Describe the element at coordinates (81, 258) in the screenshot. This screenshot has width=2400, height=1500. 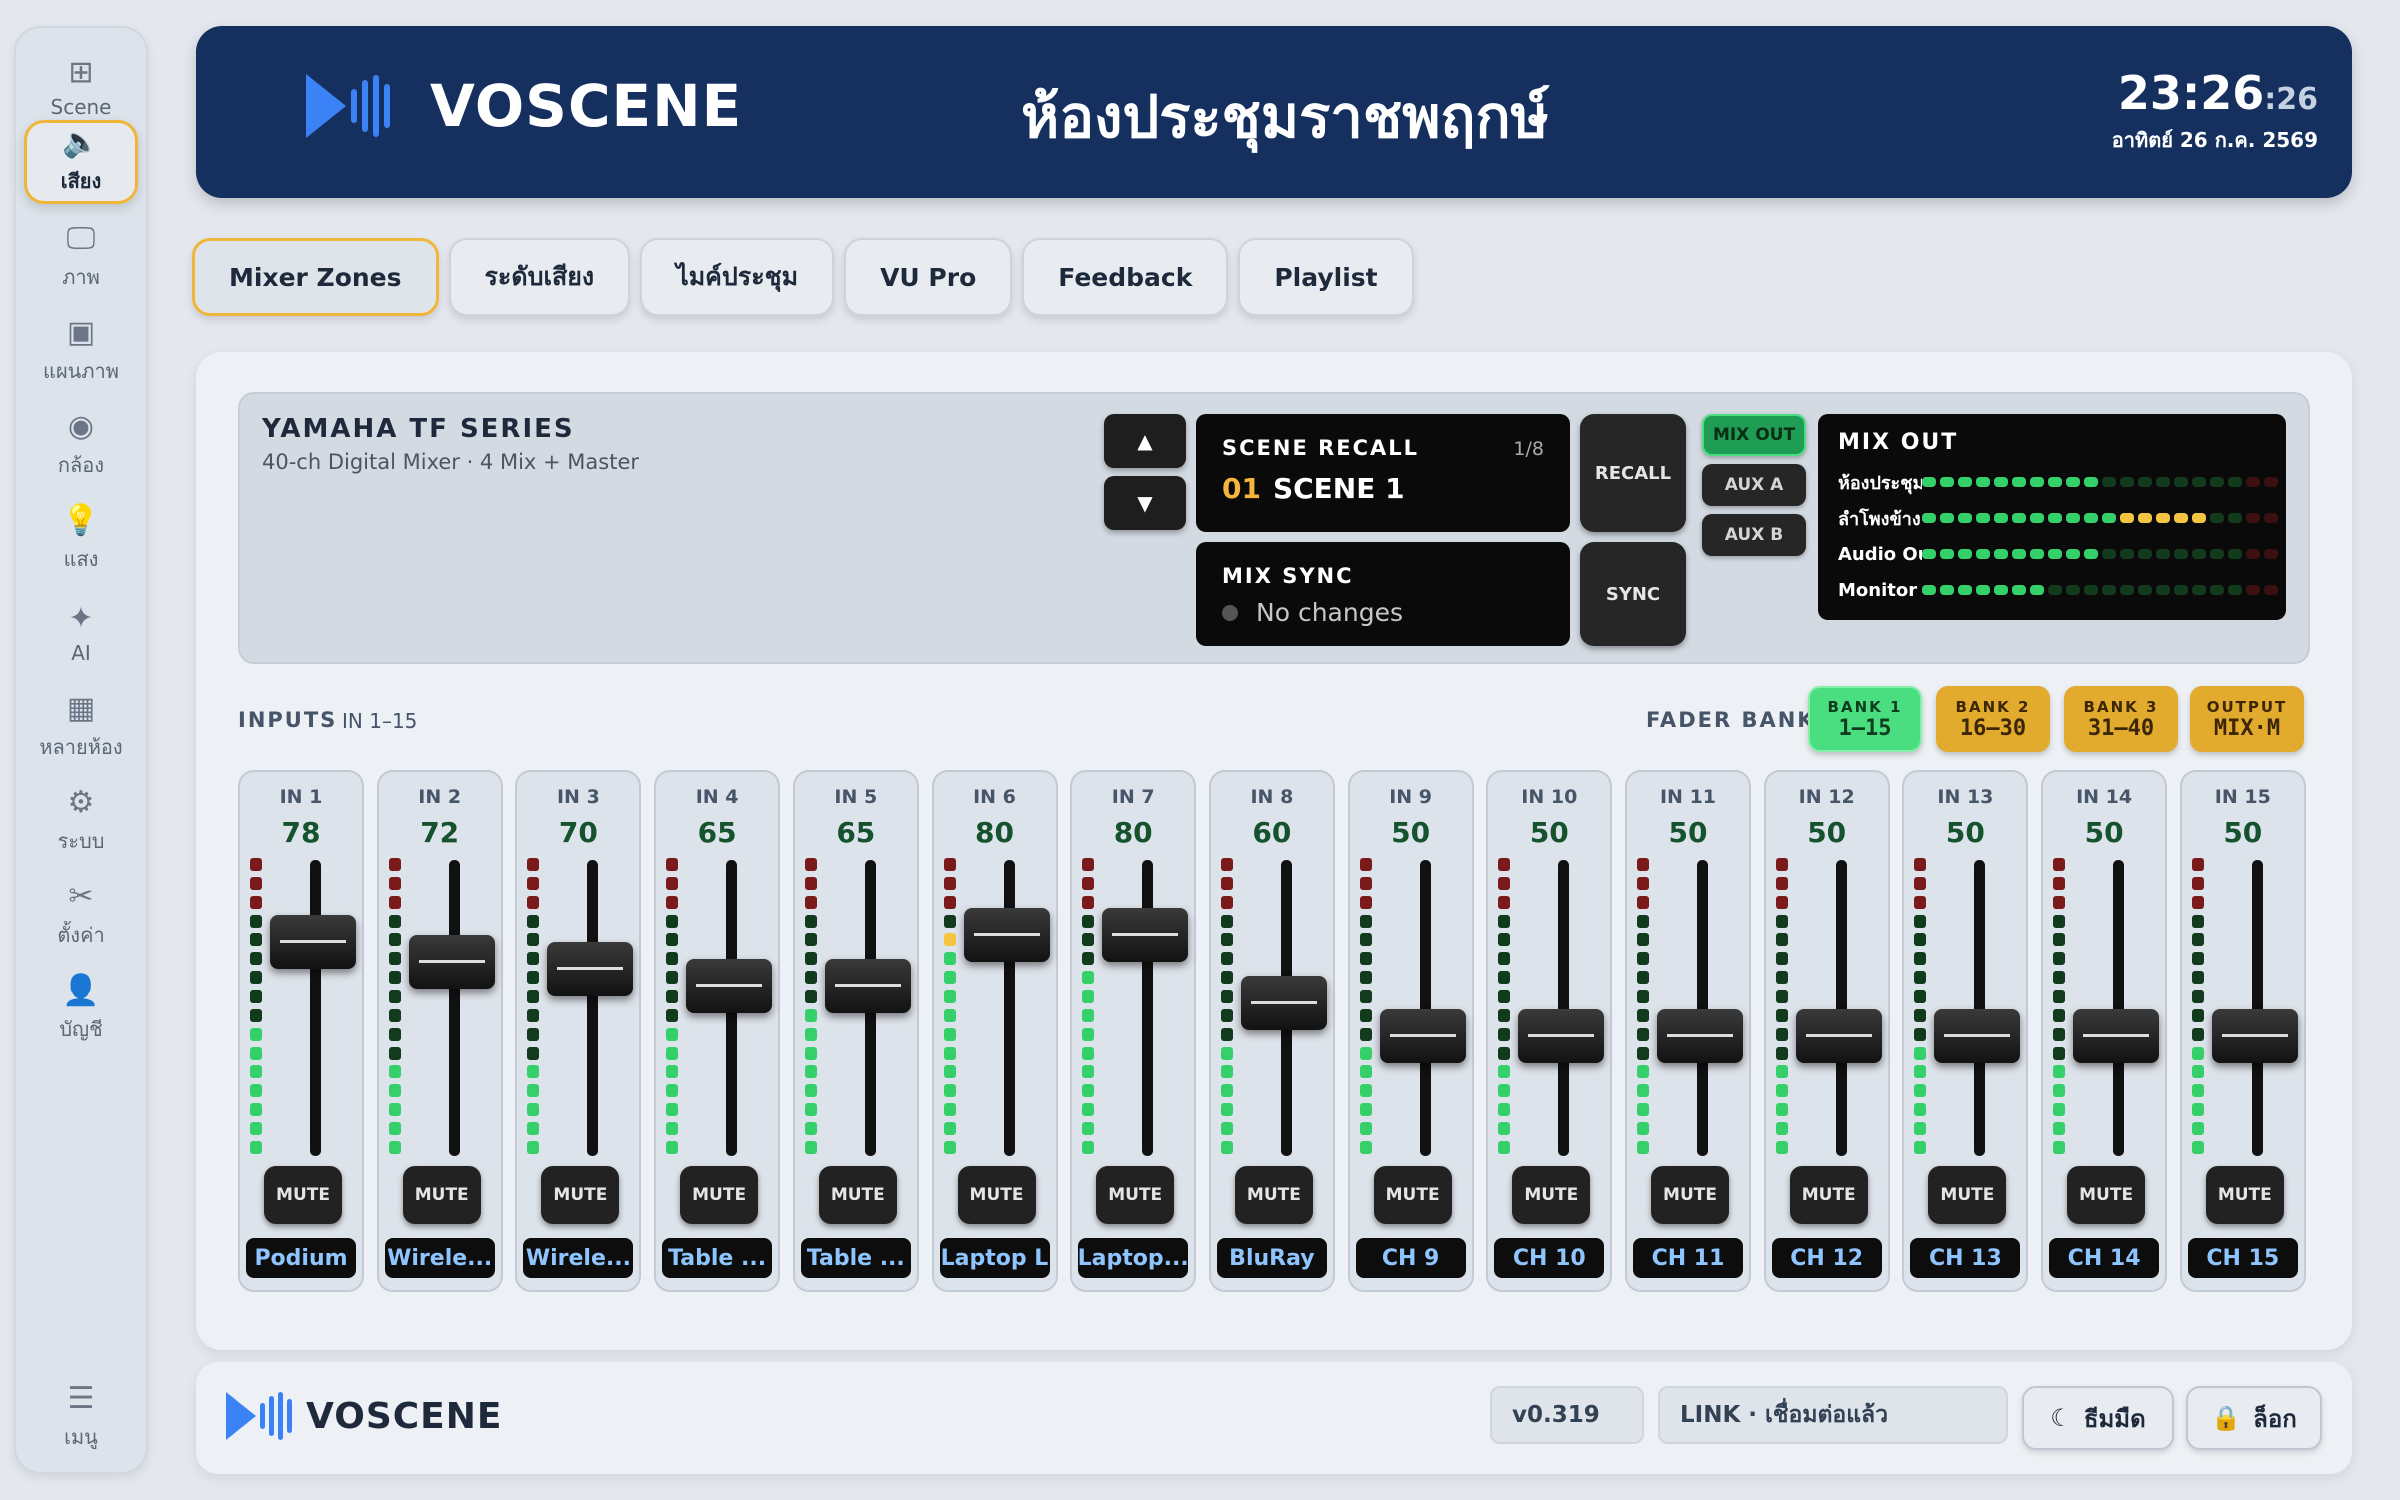
I see `sidebar-item-video: 🖵 ภาพ` at that location.